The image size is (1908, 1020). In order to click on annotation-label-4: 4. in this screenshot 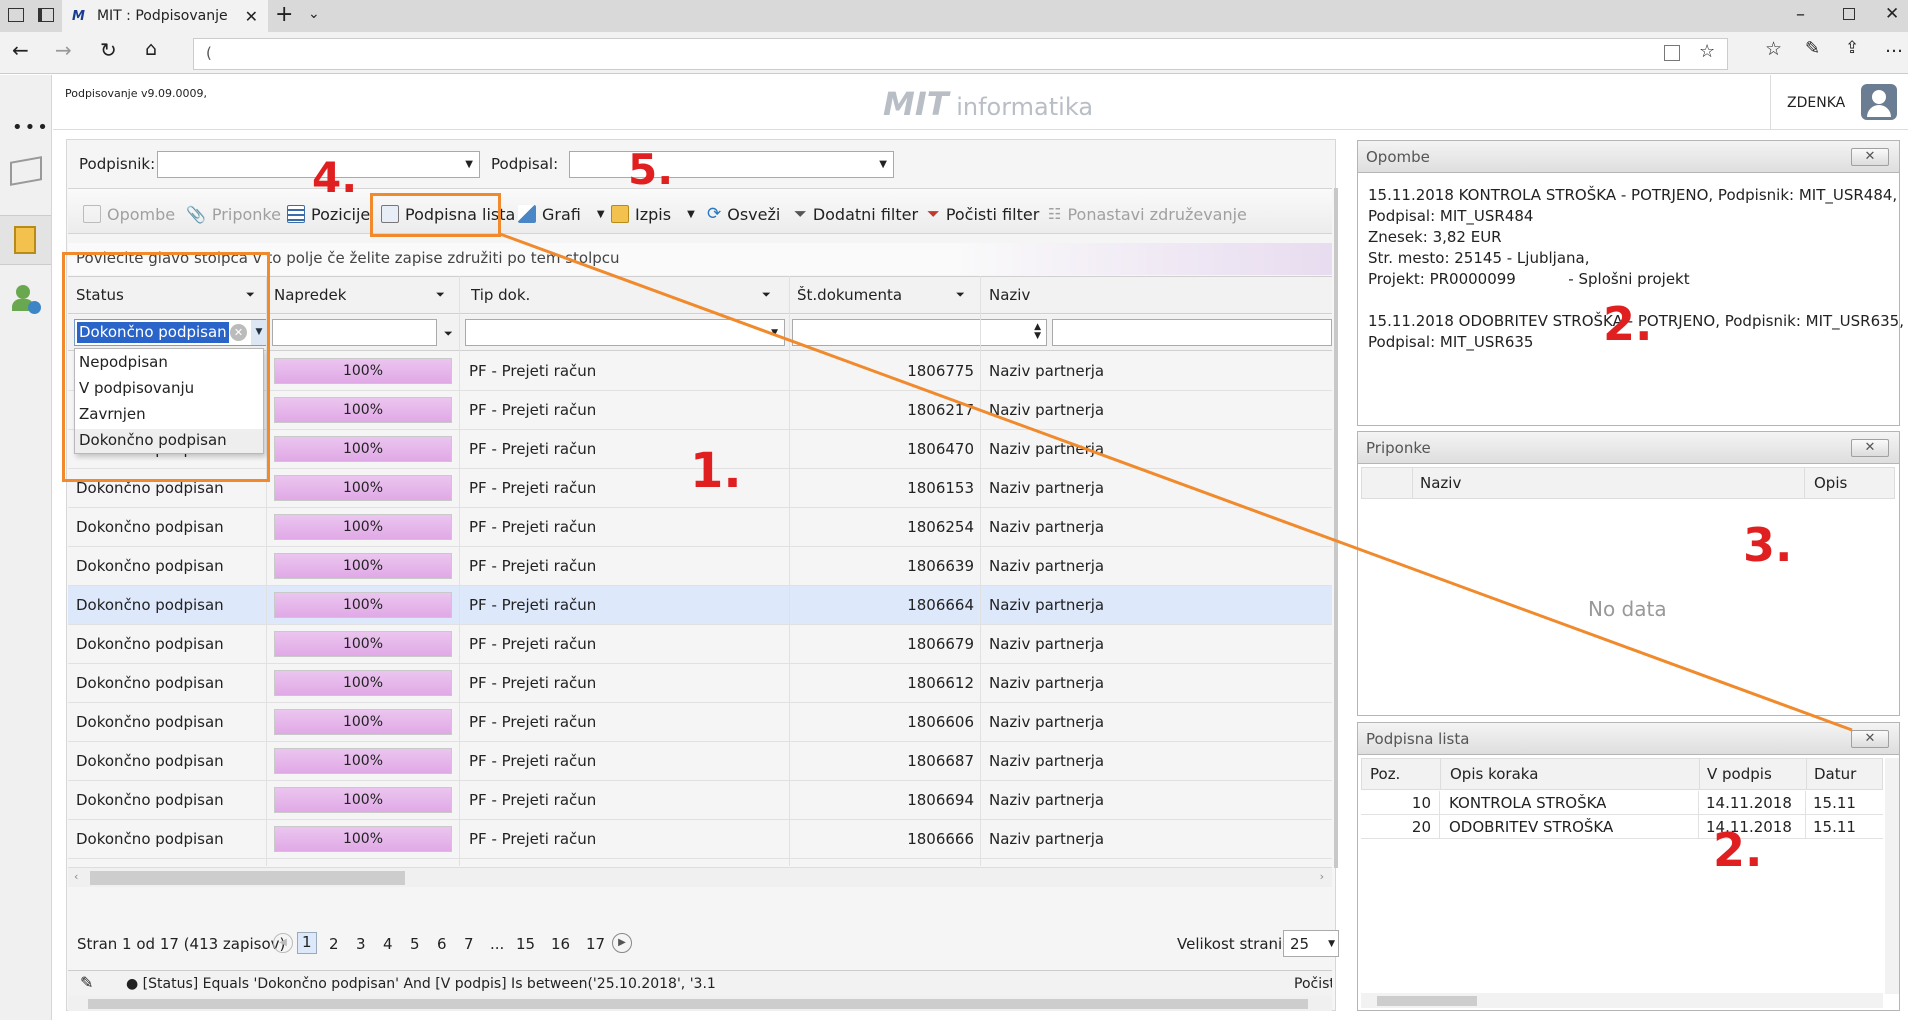, I will do `click(335, 177)`.